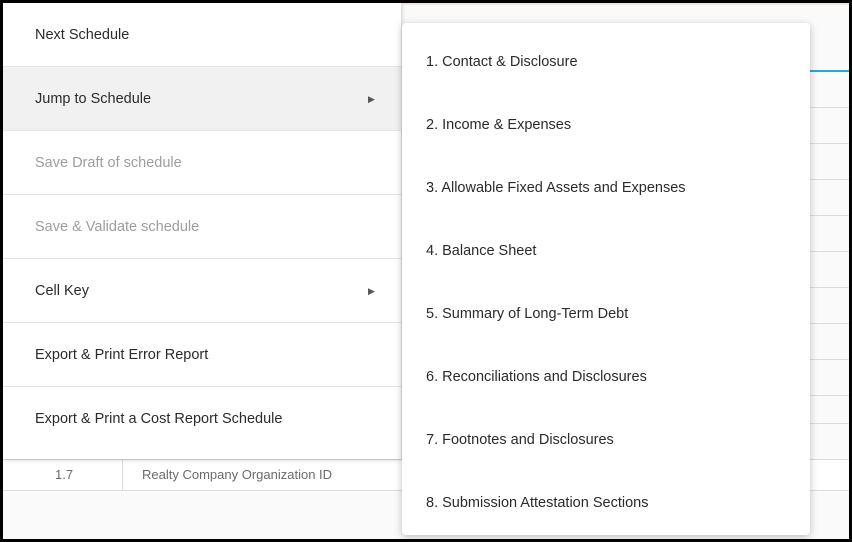  What do you see at coordinates (62, 291) in the screenshot?
I see `menu-item-label: Cell Key` at bounding box center [62, 291].